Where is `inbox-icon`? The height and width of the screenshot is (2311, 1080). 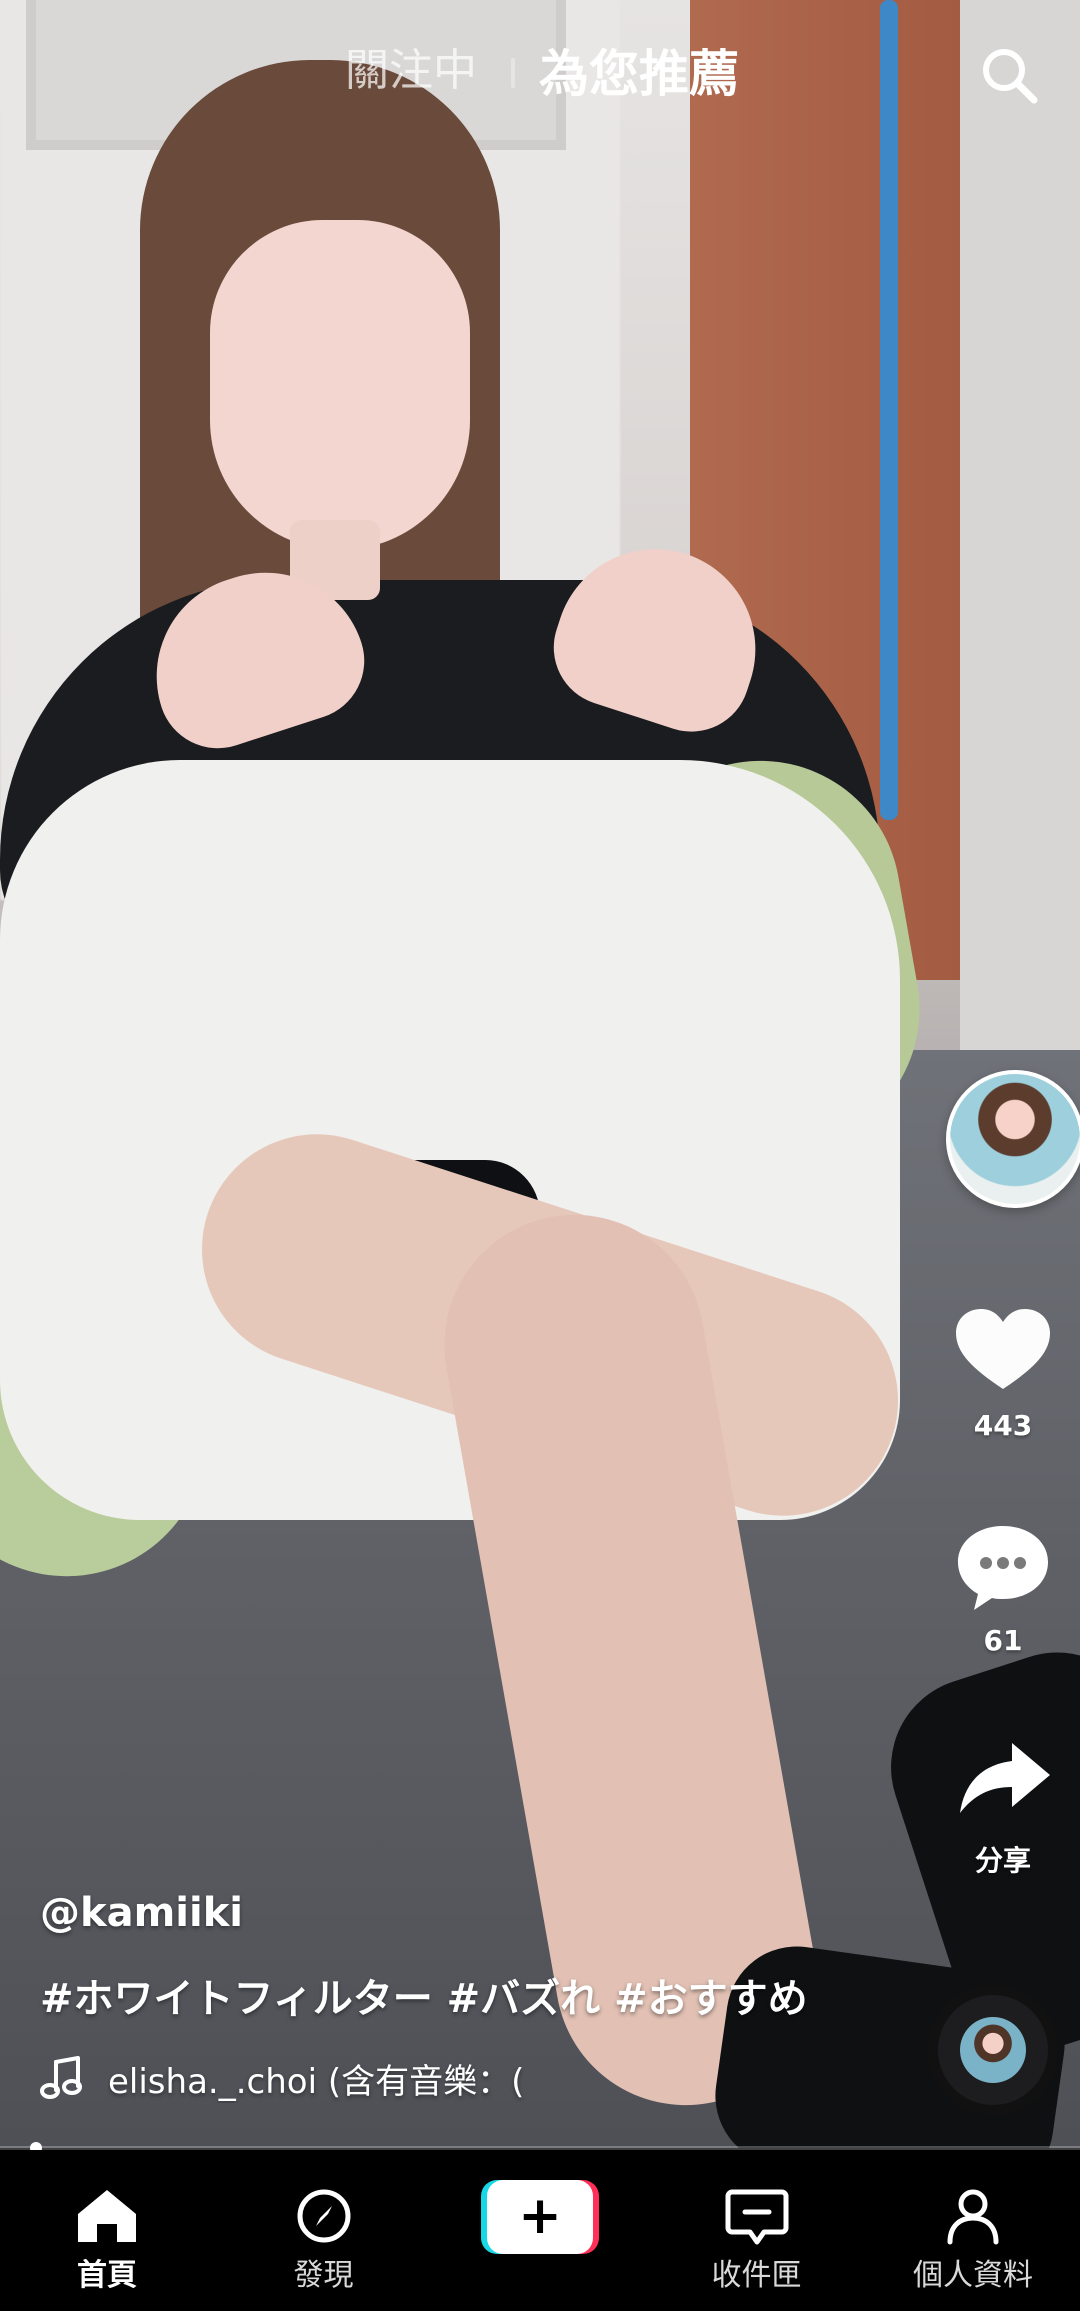
inbox-icon is located at coordinates (756, 2217).